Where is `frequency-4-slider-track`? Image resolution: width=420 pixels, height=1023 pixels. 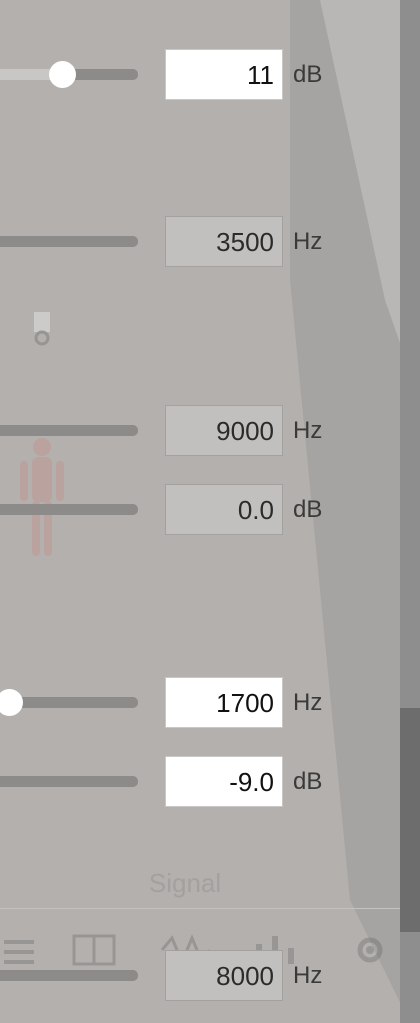 frequency-4-slider-track is located at coordinates (69, 975).